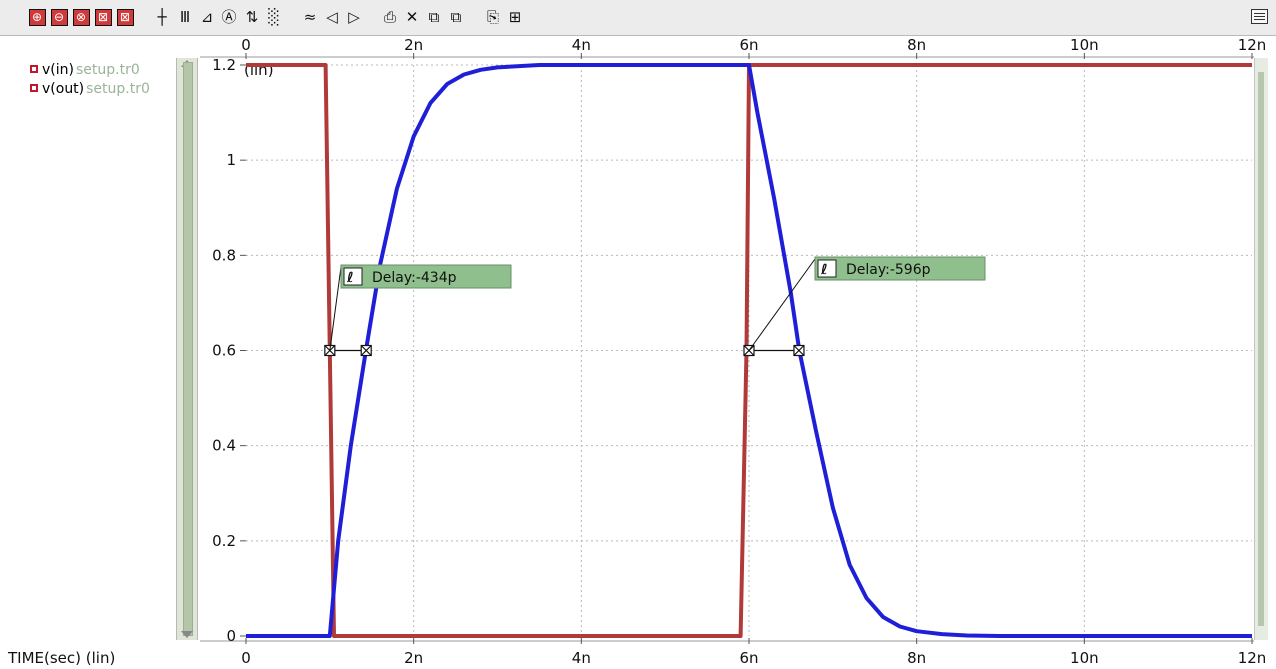 The width and height of the screenshot is (1276, 669). I want to click on x-tick-label-bottom: 10n, so click(1084, 658).